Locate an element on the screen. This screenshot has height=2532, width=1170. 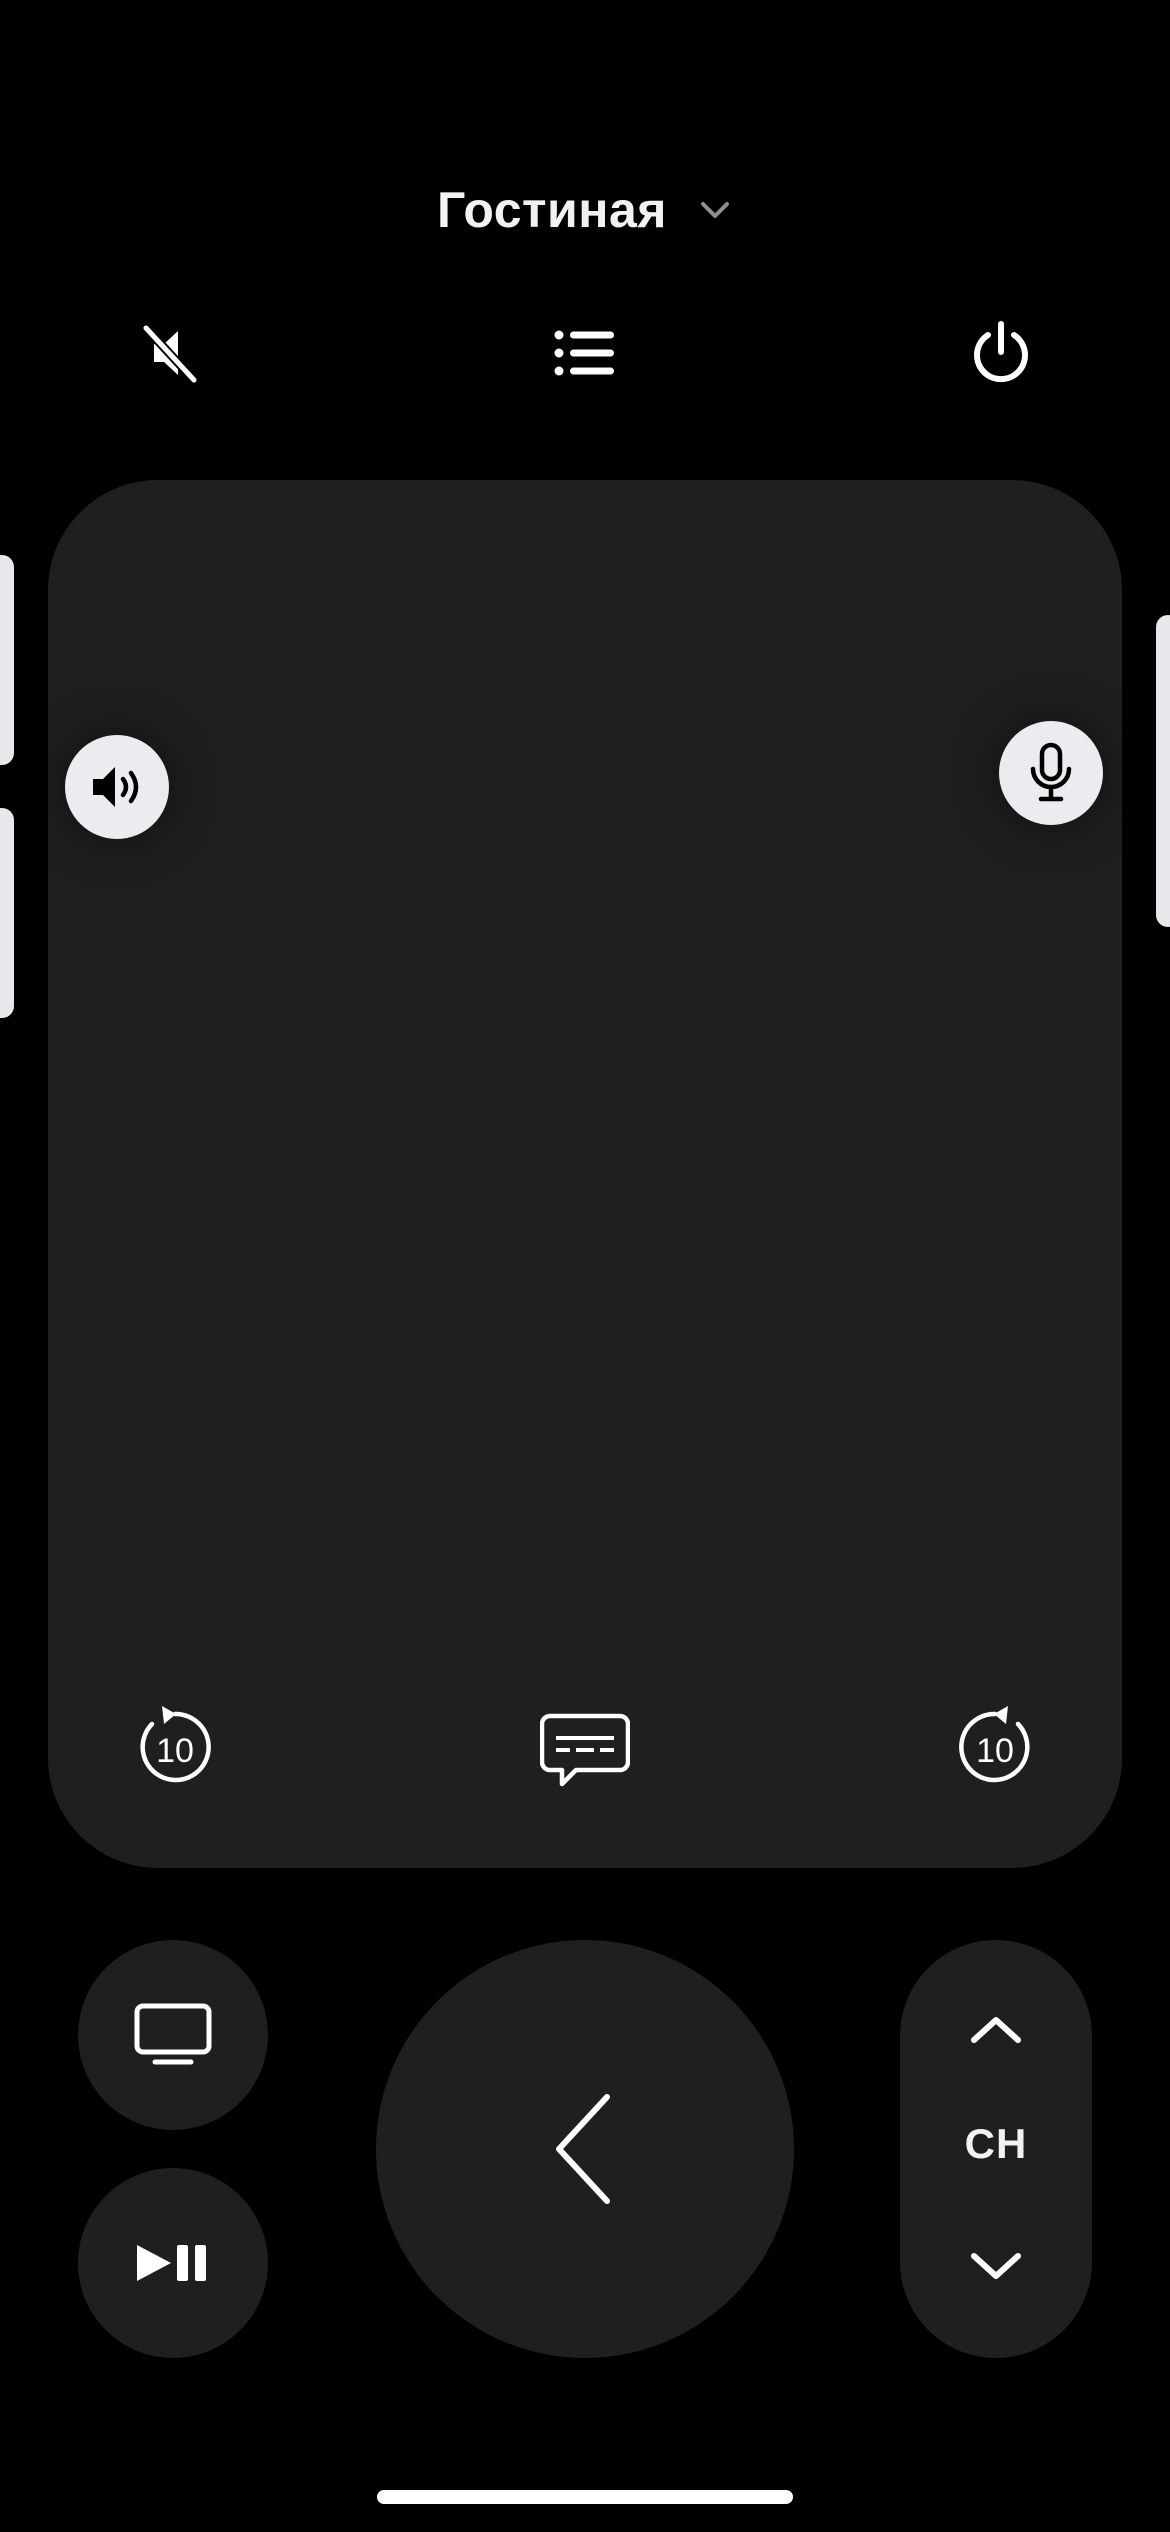
channel-up-button is located at coordinates (996, 2030).